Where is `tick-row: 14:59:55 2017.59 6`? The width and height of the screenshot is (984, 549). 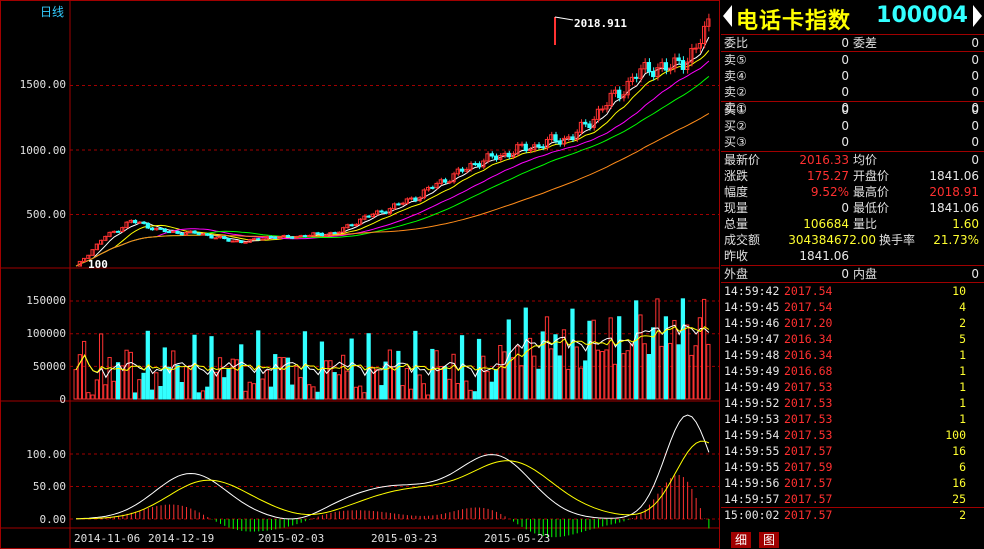 tick-row: 14:59:55 2017.59 6 is located at coordinates (852, 467).